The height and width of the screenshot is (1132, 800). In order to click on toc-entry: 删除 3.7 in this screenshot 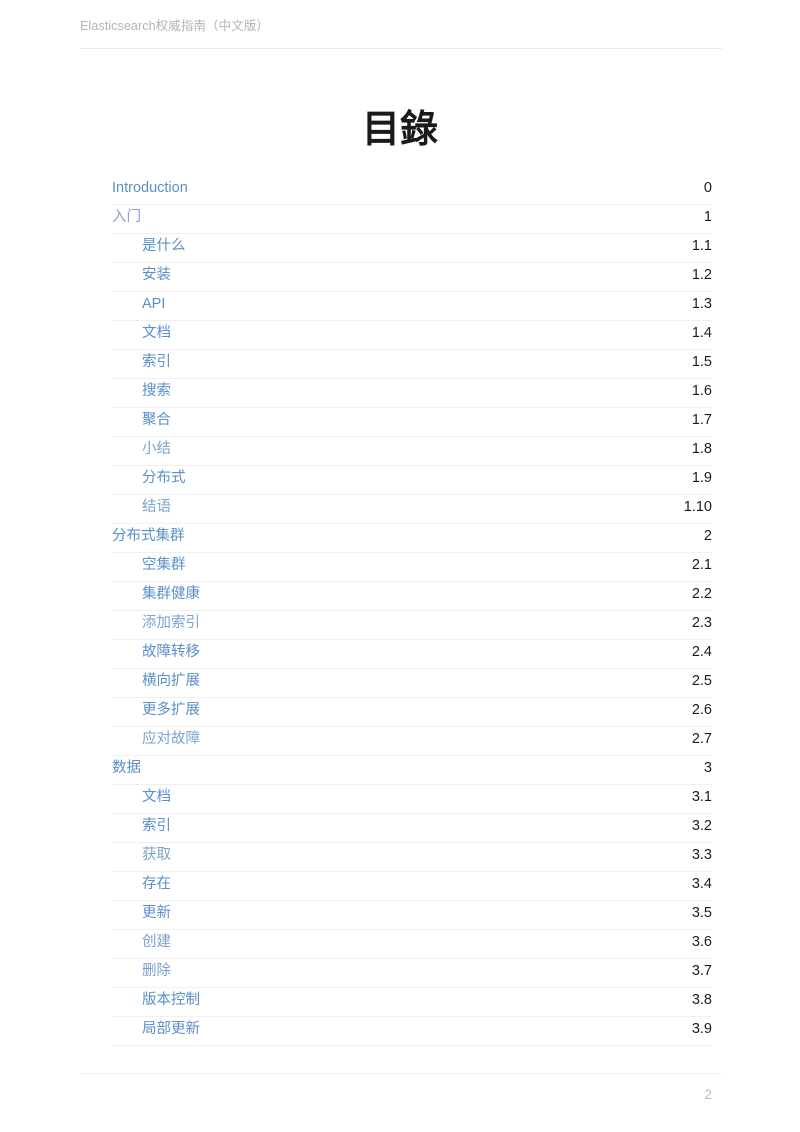, I will do `click(412, 973)`.